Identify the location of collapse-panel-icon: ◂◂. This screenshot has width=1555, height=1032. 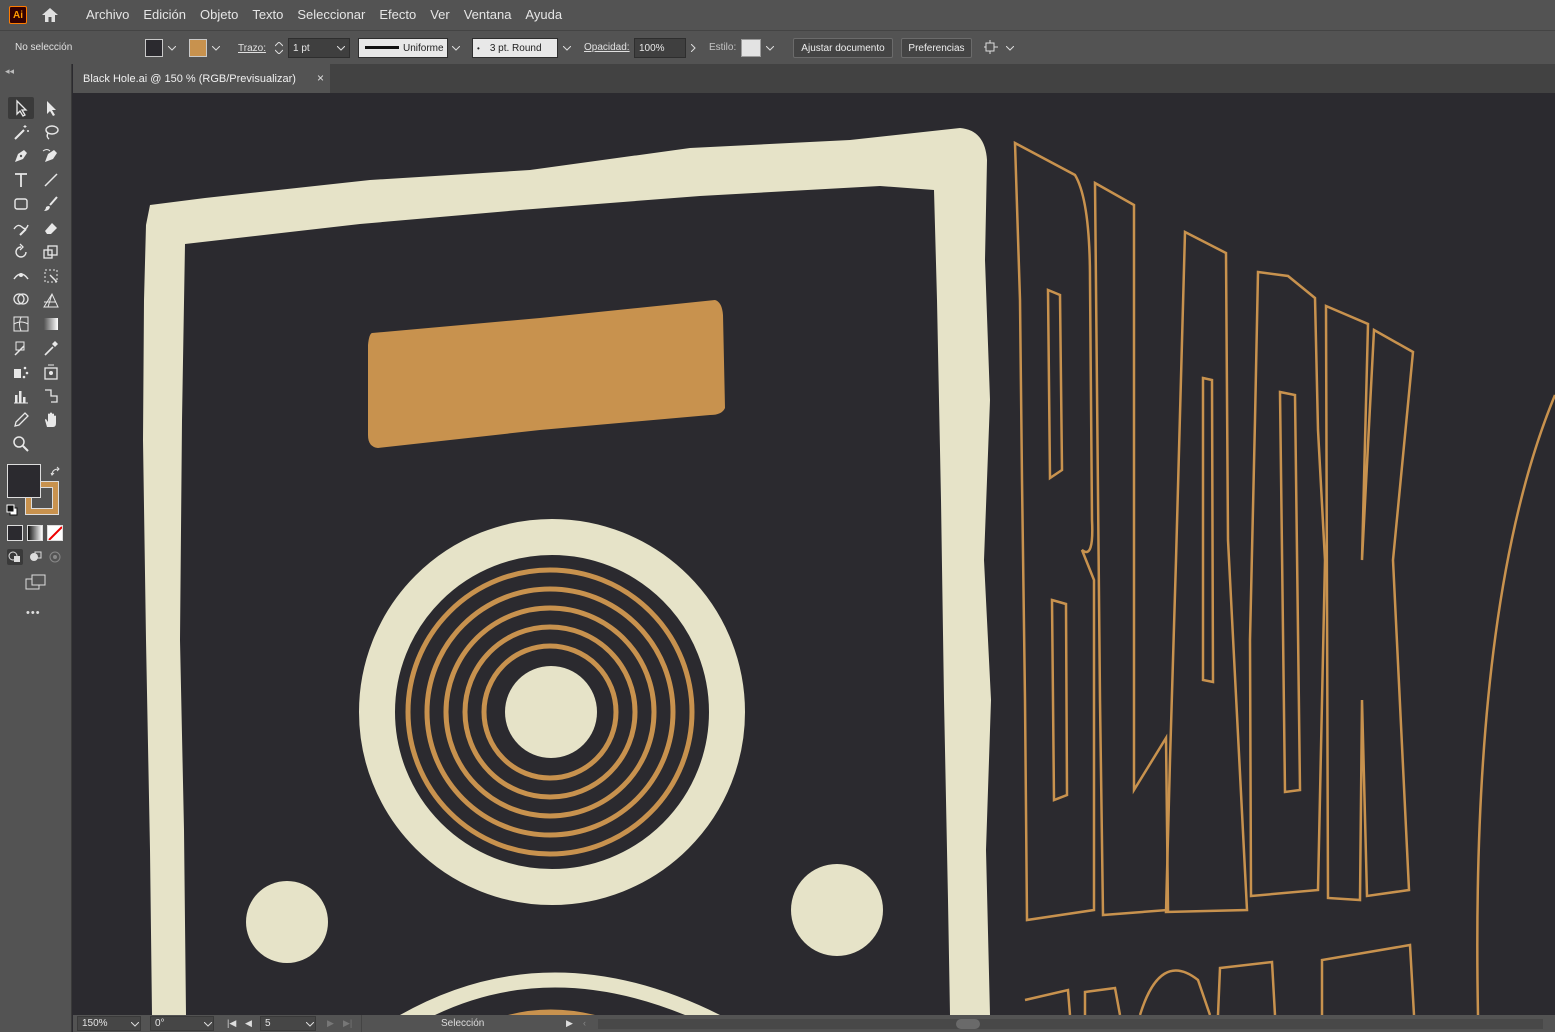
(9, 71).